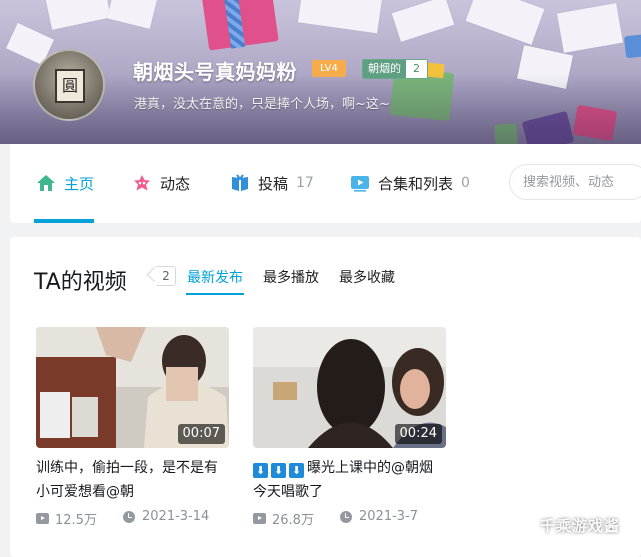 This screenshot has height=557, width=641. Describe the element at coordinates (262, 104) in the screenshot. I see `user-signature: 港真，没太在意的，只是捧个人场，啊~这~` at that location.